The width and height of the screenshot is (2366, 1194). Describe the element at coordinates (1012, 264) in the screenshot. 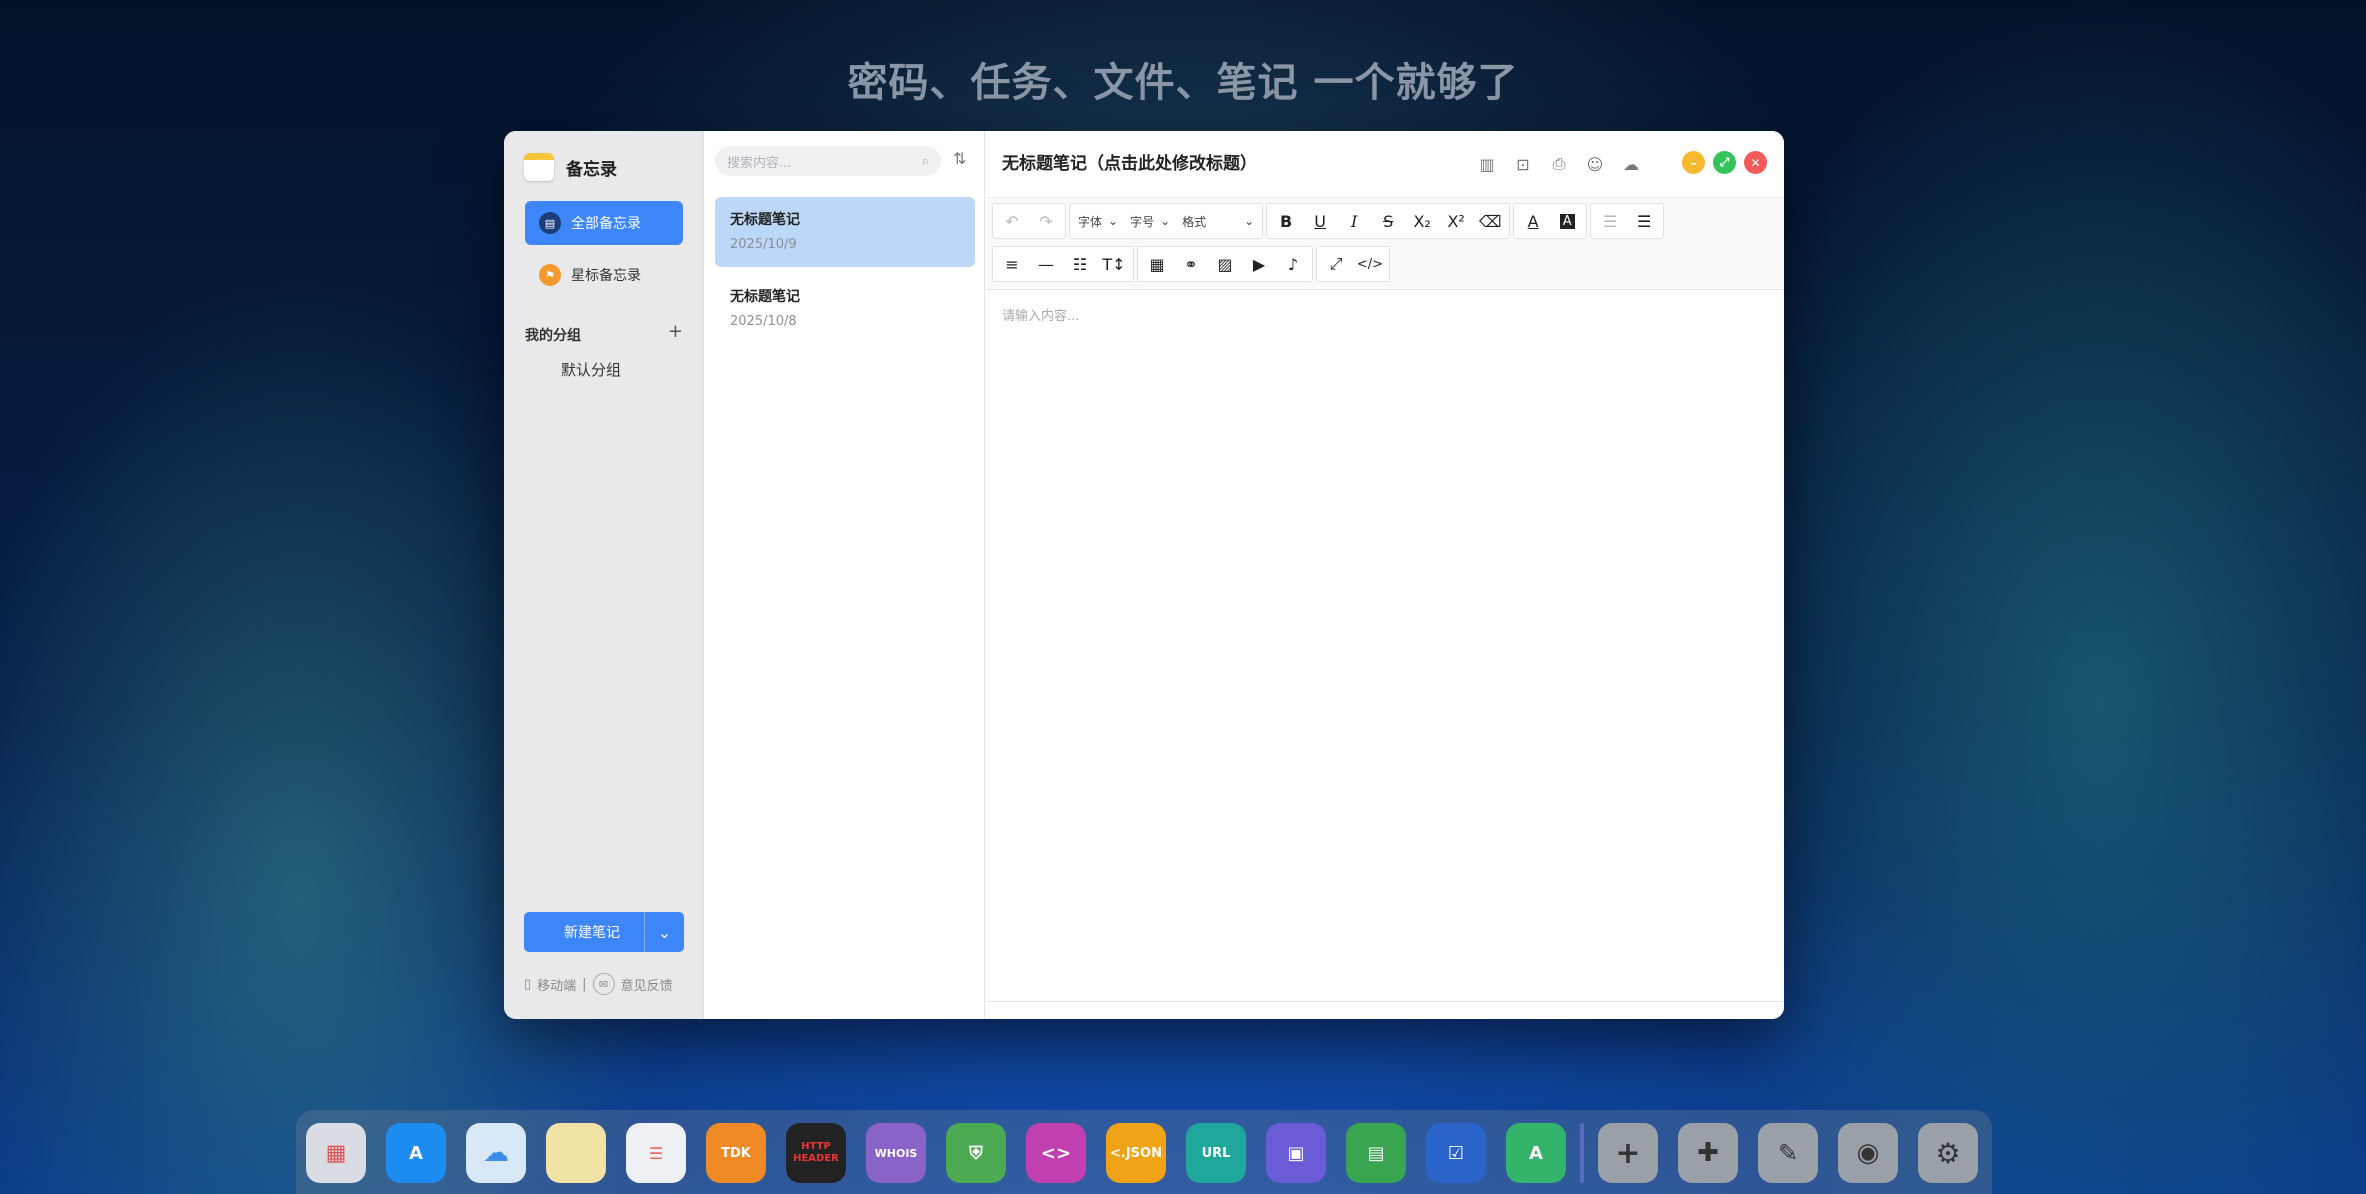

I see `align-left-icon: ≡` at that location.